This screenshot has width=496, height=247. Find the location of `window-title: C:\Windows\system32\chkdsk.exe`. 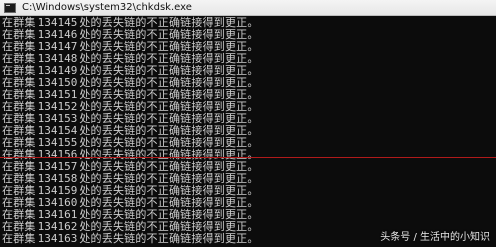

window-title: C:\Windows\system32\chkdsk.exe is located at coordinates (107, 7).